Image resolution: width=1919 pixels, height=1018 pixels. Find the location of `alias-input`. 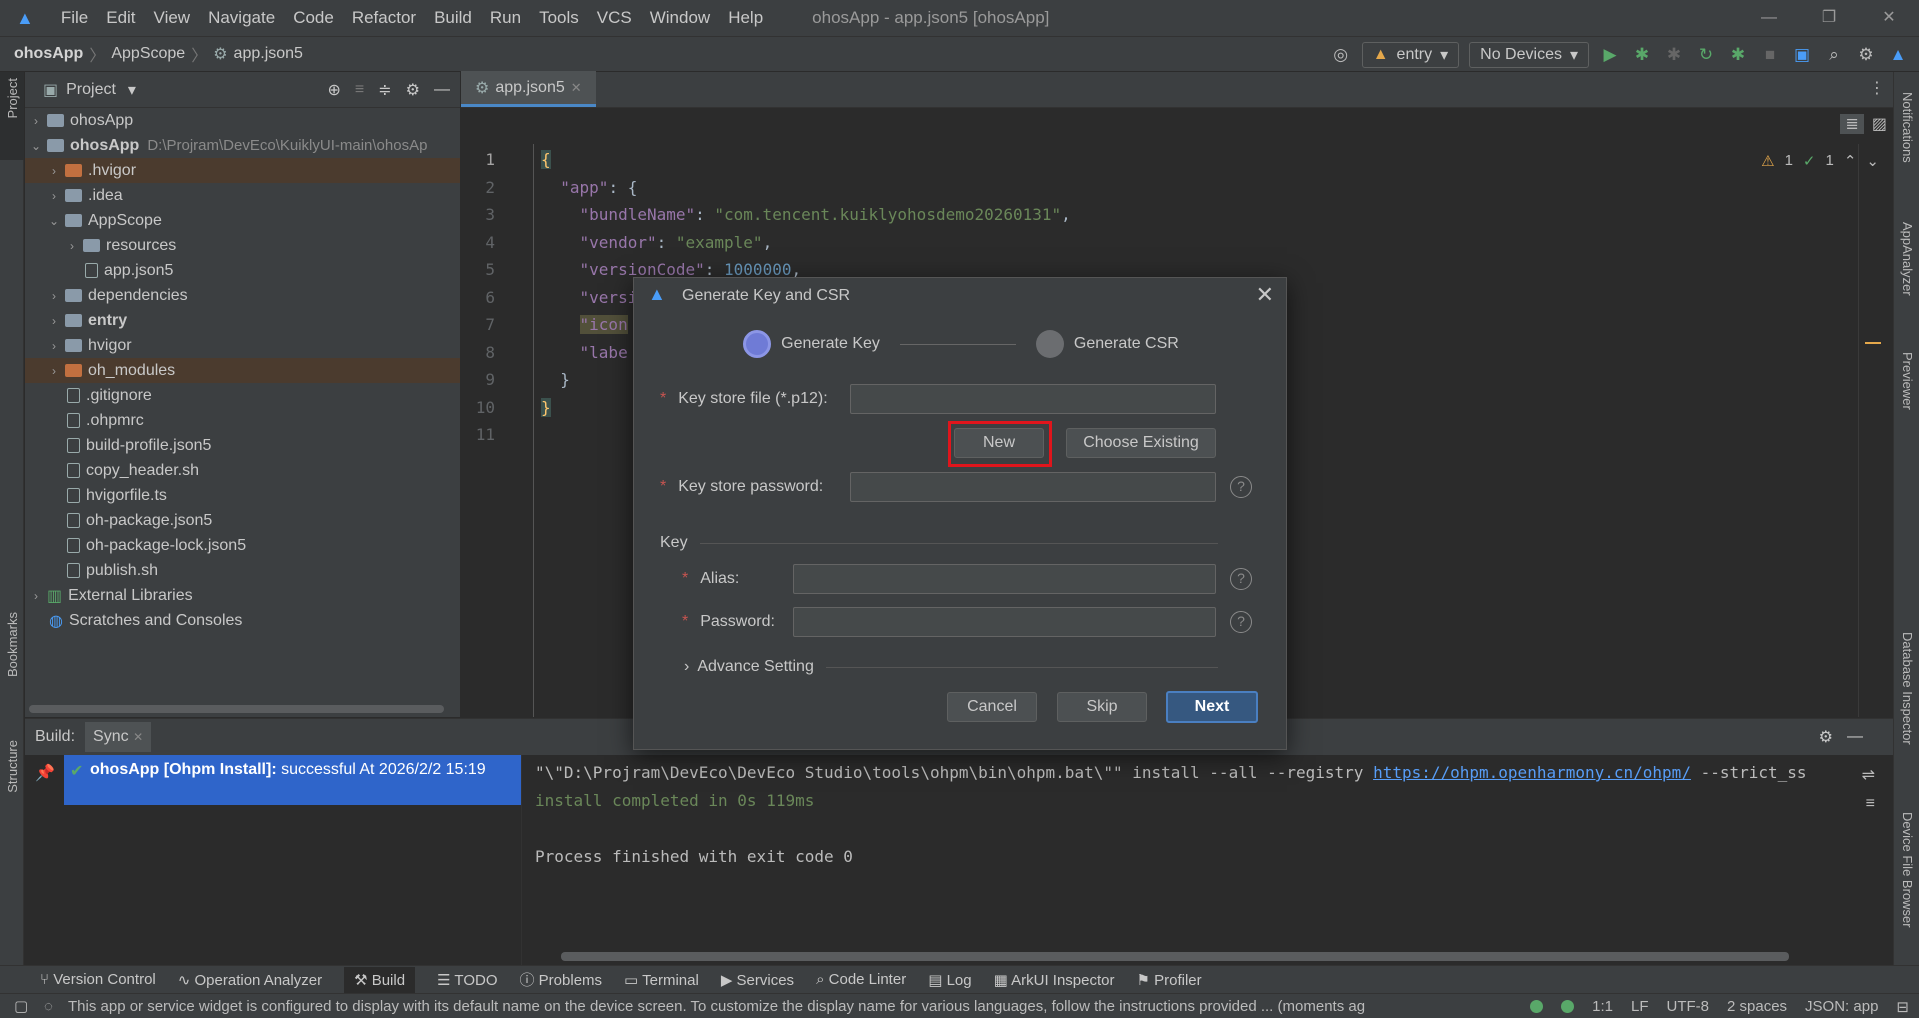

alias-input is located at coordinates (1004, 579).